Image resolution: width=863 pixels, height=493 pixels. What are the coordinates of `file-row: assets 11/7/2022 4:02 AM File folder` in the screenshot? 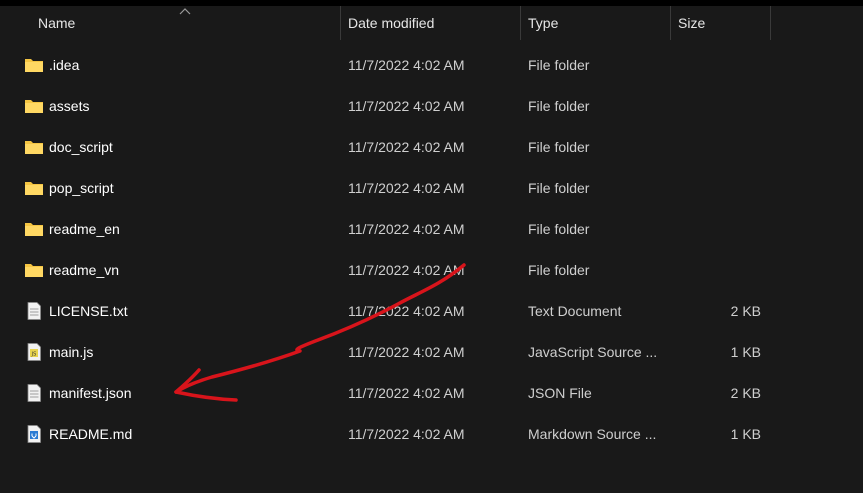 It's located at (431, 106).